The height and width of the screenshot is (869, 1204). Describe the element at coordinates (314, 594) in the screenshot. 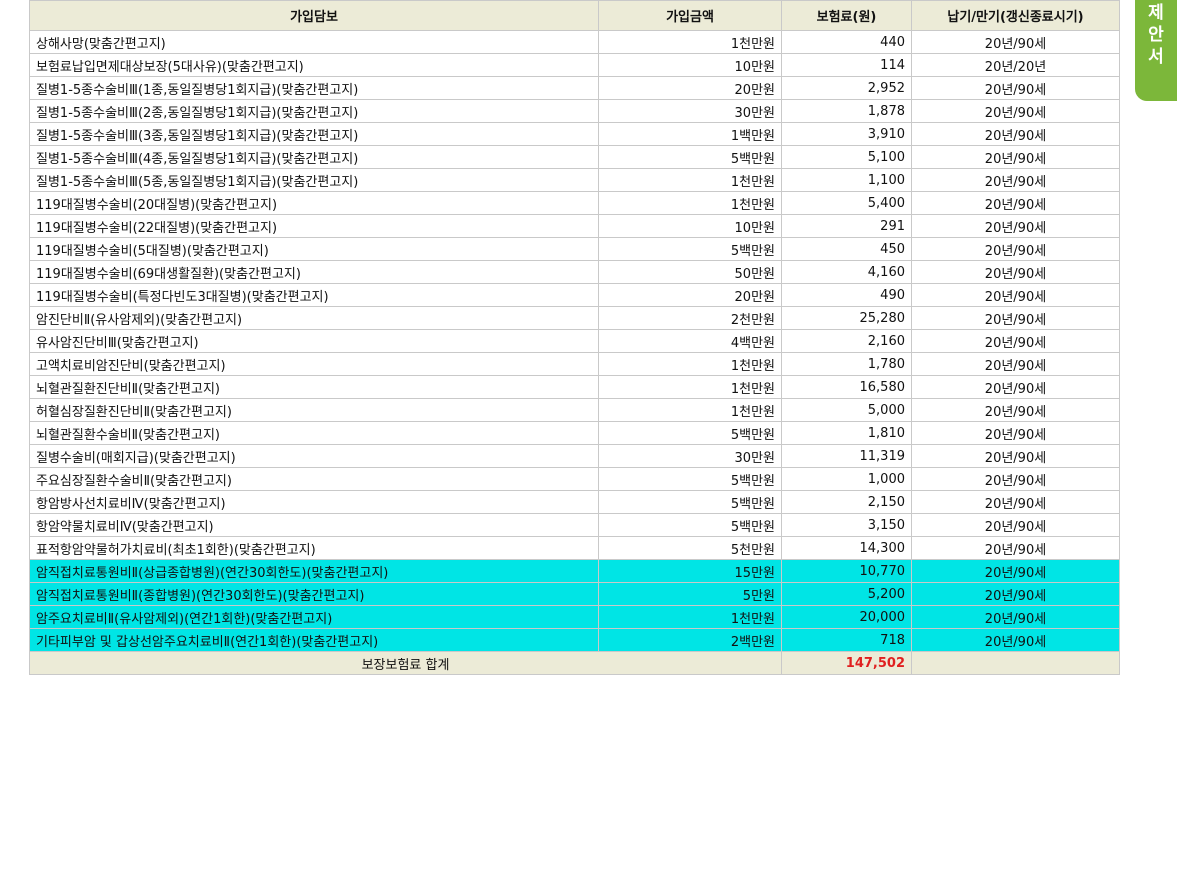

I see `coverage-name-cell: 암직접치료통원비Ⅱ(종합병원)(연간30회한도)(맞춤간편고지)` at that location.